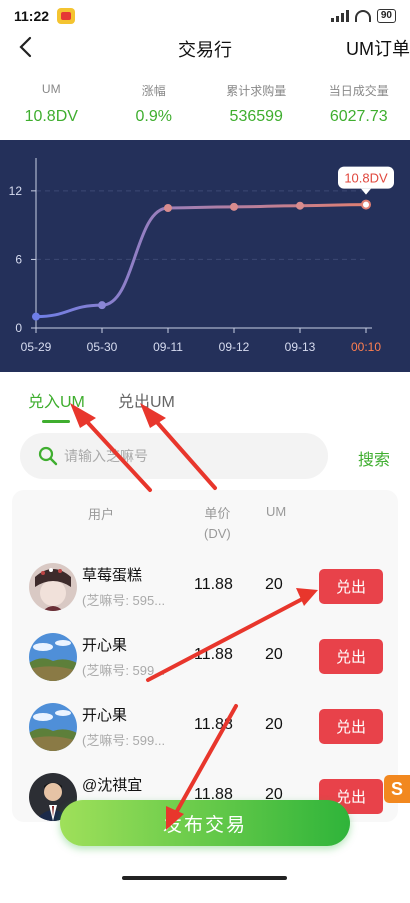 This screenshot has width=410, height=903. I want to click on chart-x-tick-label: 05-29, so click(36, 347).